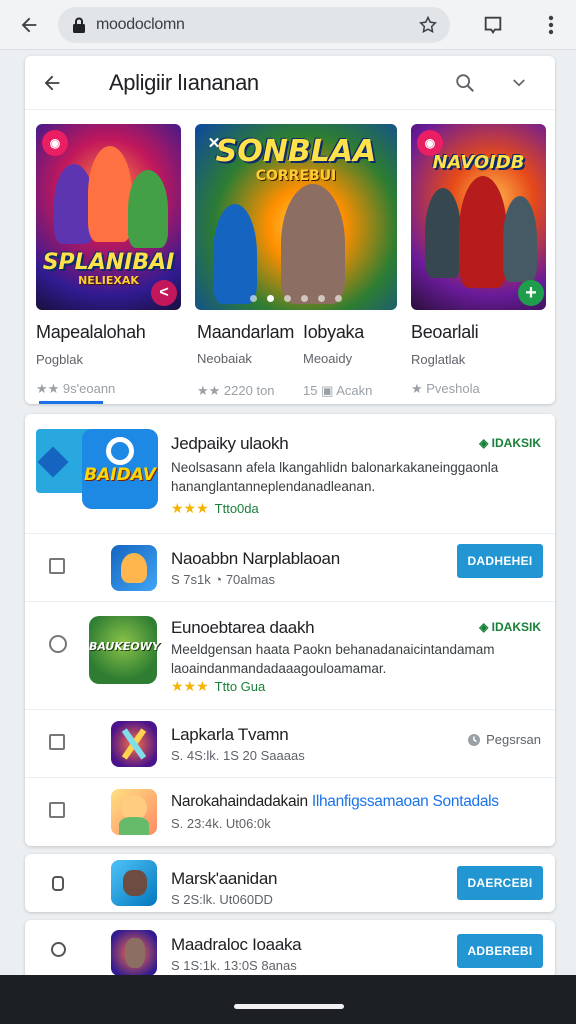 Image resolution: width=576 pixels, height=1024 pixels. I want to click on browser-back-button, so click(29, 25).